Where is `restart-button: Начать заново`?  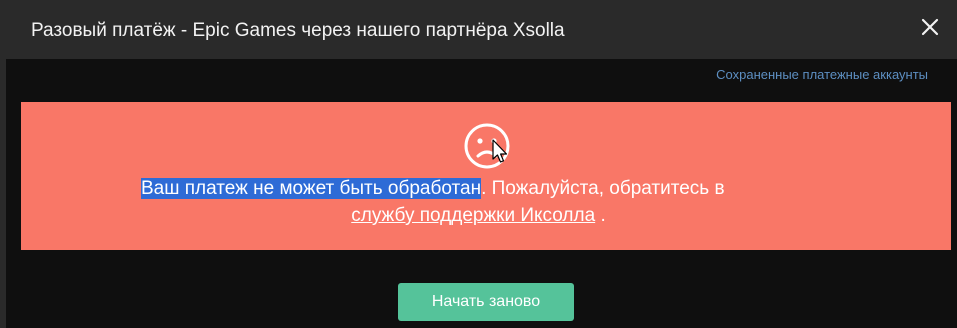 restart-button: Начать заново is located at coordinates (486, 302).